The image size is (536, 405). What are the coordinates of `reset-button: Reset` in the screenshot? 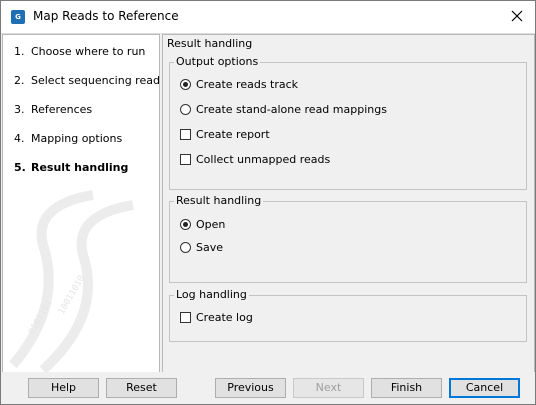 It's located at (141, 388).